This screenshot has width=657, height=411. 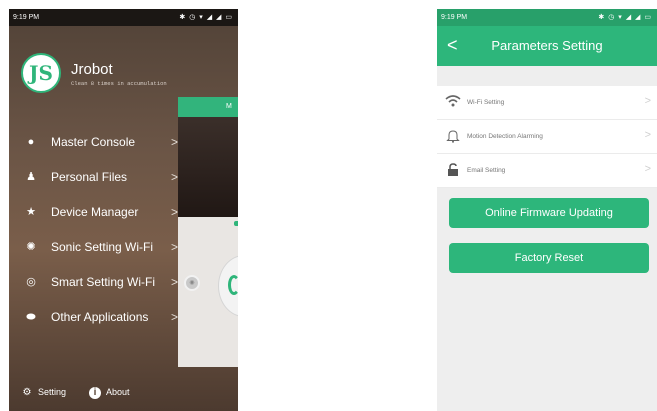 I want to click on people-icon: ♟, so click(x=31, y=177).